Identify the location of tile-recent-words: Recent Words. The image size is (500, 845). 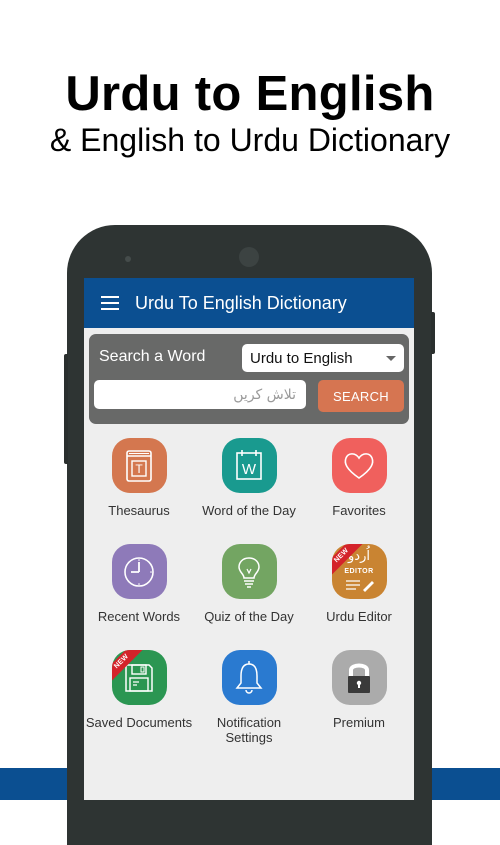
(139, 584).